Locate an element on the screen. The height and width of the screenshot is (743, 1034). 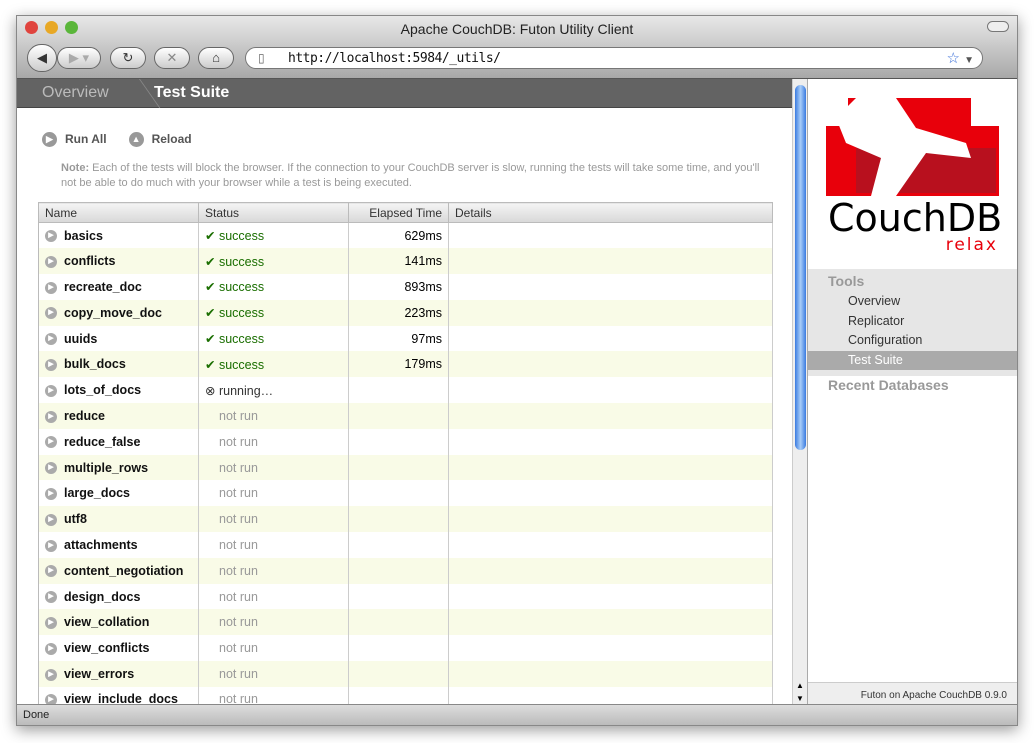
vertical-scrollbar: ▲ ▼ is located at coordinates (799, 392).